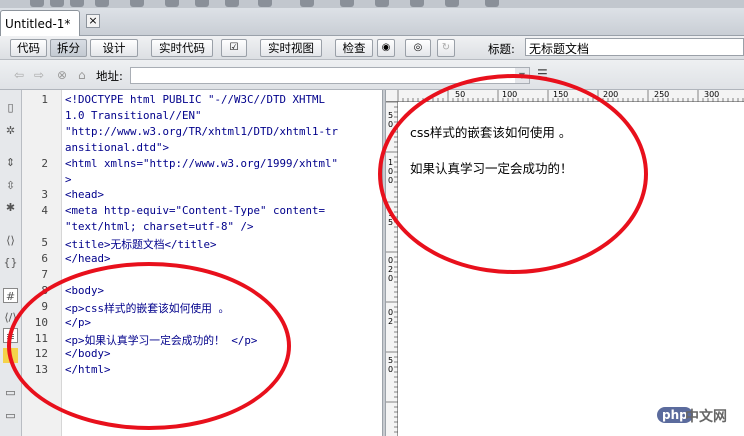  I want to click on code-line: <title>无标题文档</title>, so click(141, 244).